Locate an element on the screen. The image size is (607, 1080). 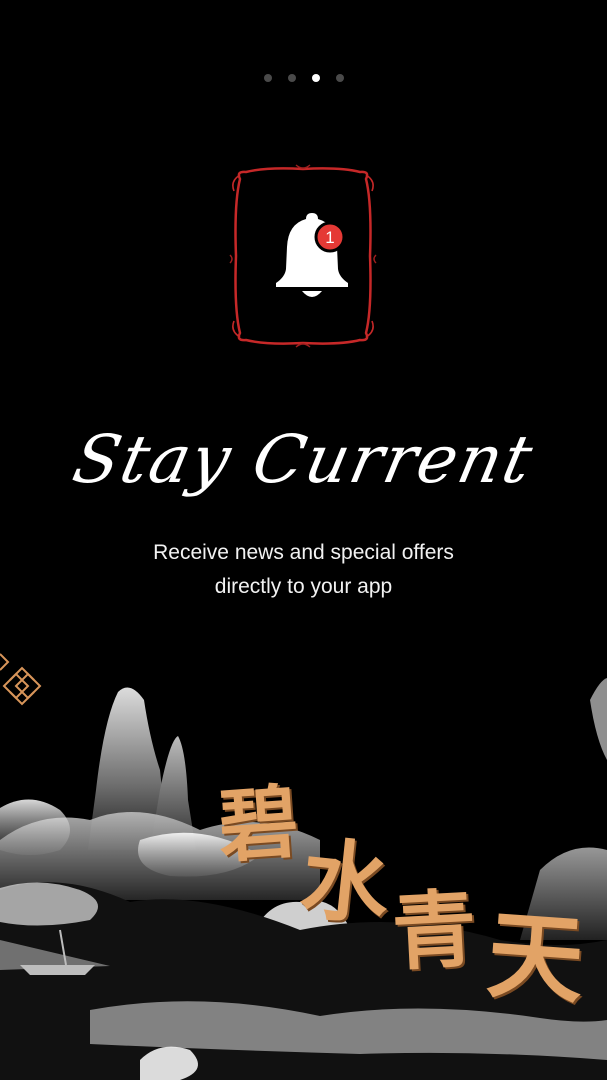
notification-icon-frame: 1 is located at coordinates (303, 256).